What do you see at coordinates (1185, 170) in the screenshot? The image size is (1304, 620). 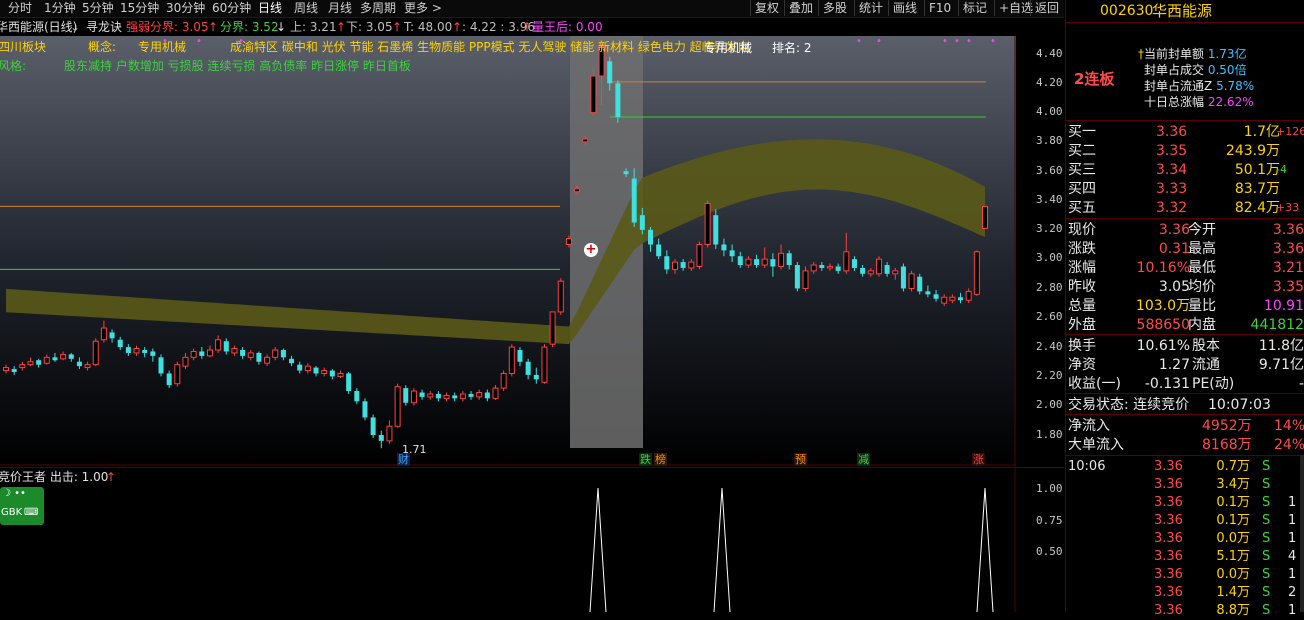 I see `bid-row: 买三 3.34 50.1万 -4` at bounding box center [1185, 170].